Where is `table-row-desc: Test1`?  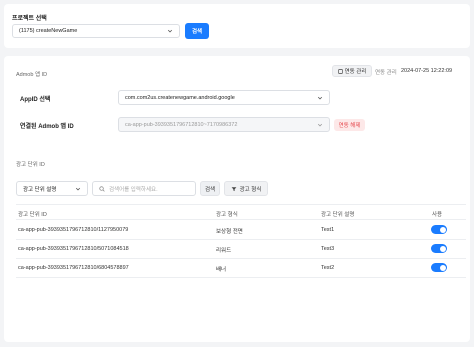
table-row-desc: Test1 is located at coordinates (328, 230).